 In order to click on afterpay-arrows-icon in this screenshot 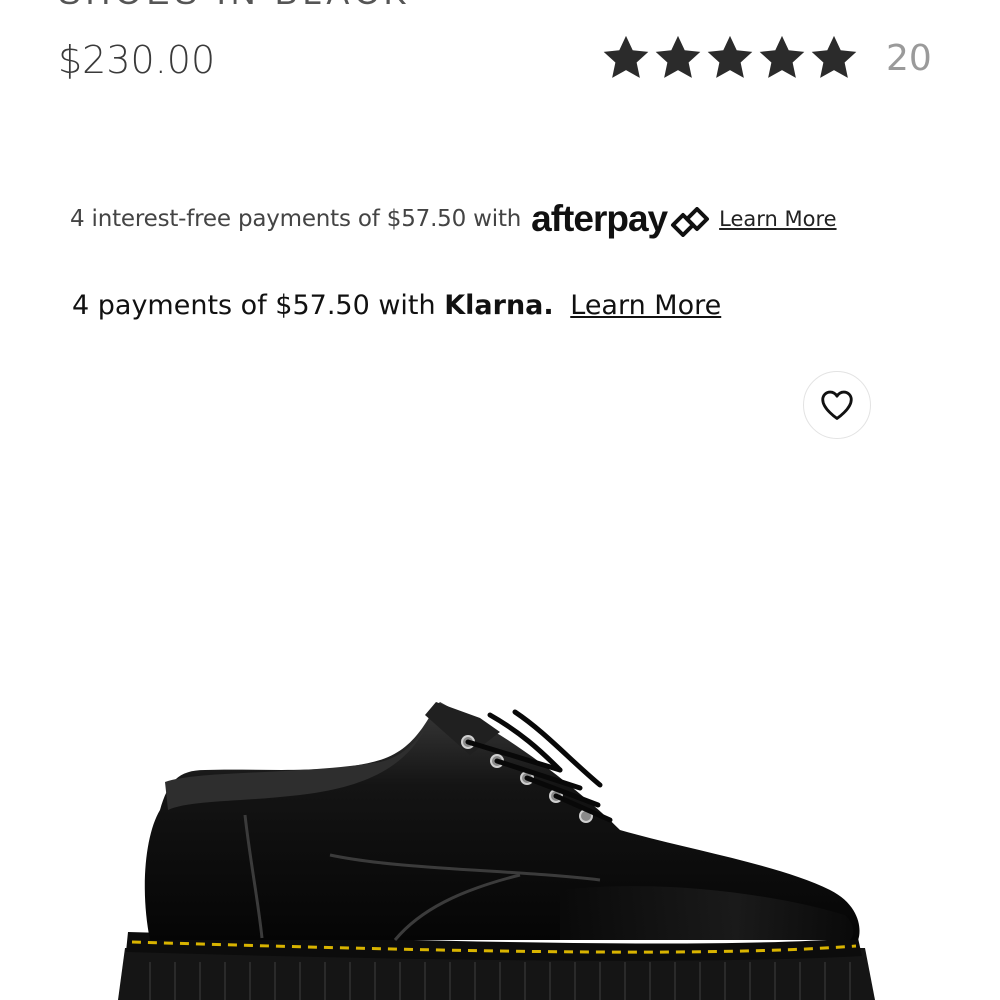, I will do `click(689, 219)`.